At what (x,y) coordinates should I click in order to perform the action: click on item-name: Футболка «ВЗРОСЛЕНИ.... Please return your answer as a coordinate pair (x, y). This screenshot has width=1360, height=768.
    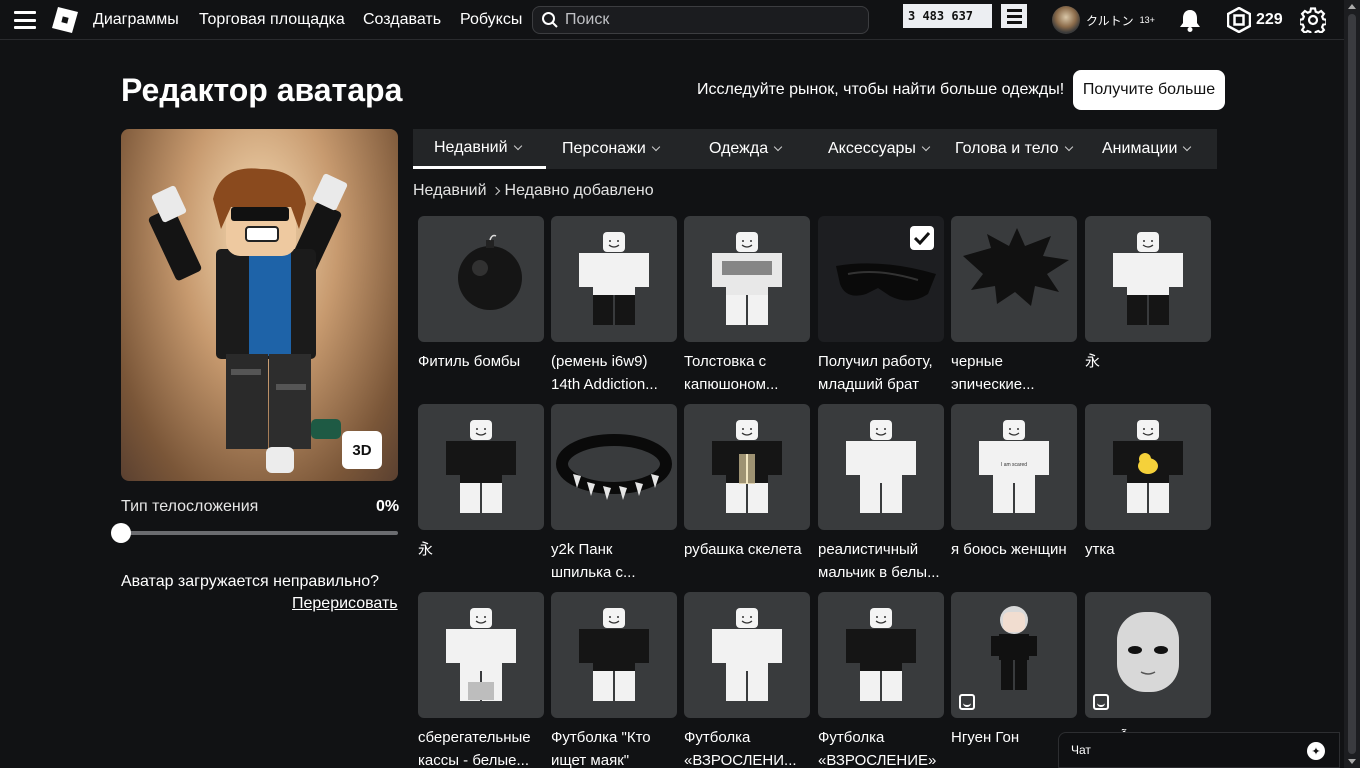
    Looking at the image, I should click on (750, 747).